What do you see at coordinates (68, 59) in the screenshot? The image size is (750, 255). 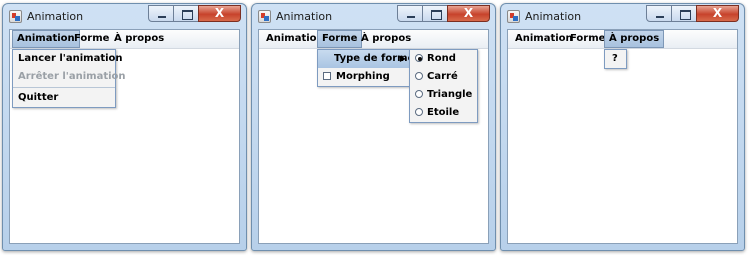 I see `menu-item-lancer-animation: Lancer l'animation` at bounding box center [68, 59].